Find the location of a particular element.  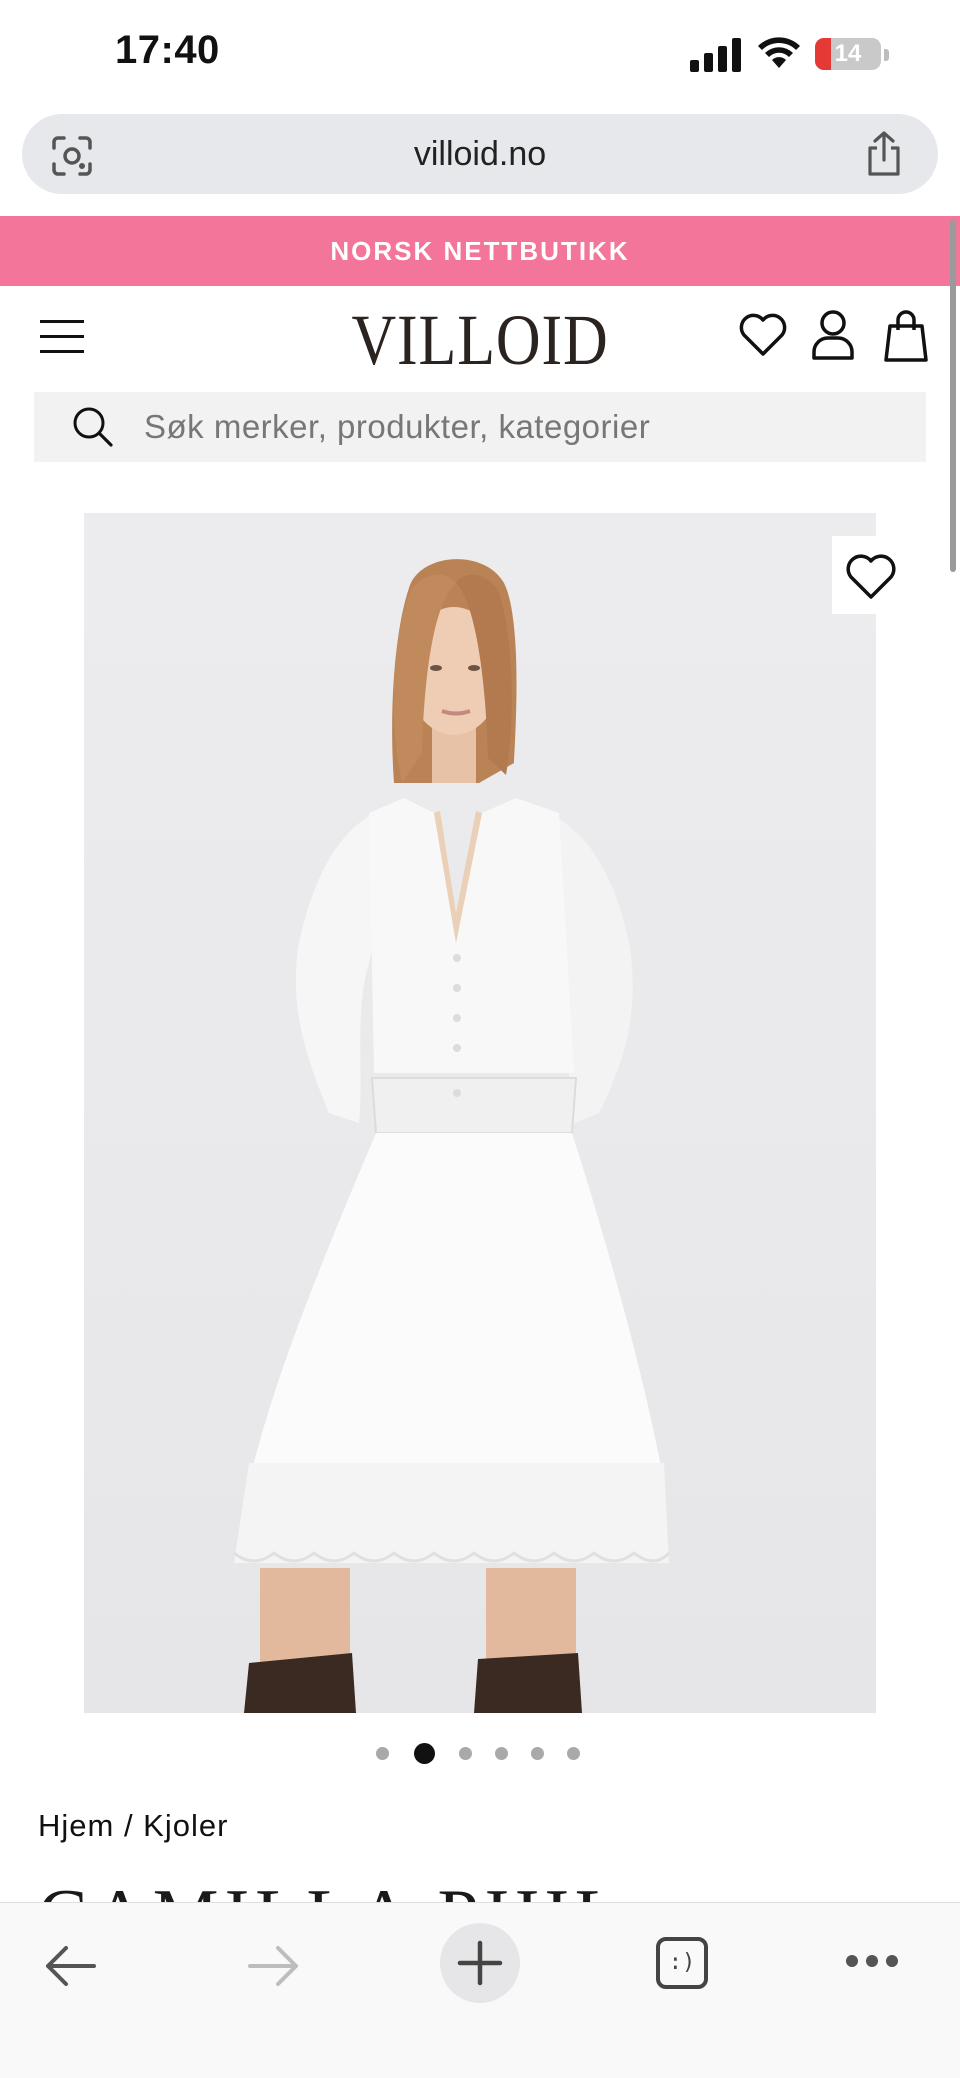

address-bar: villoid.no is located at coordinates (480, 154).